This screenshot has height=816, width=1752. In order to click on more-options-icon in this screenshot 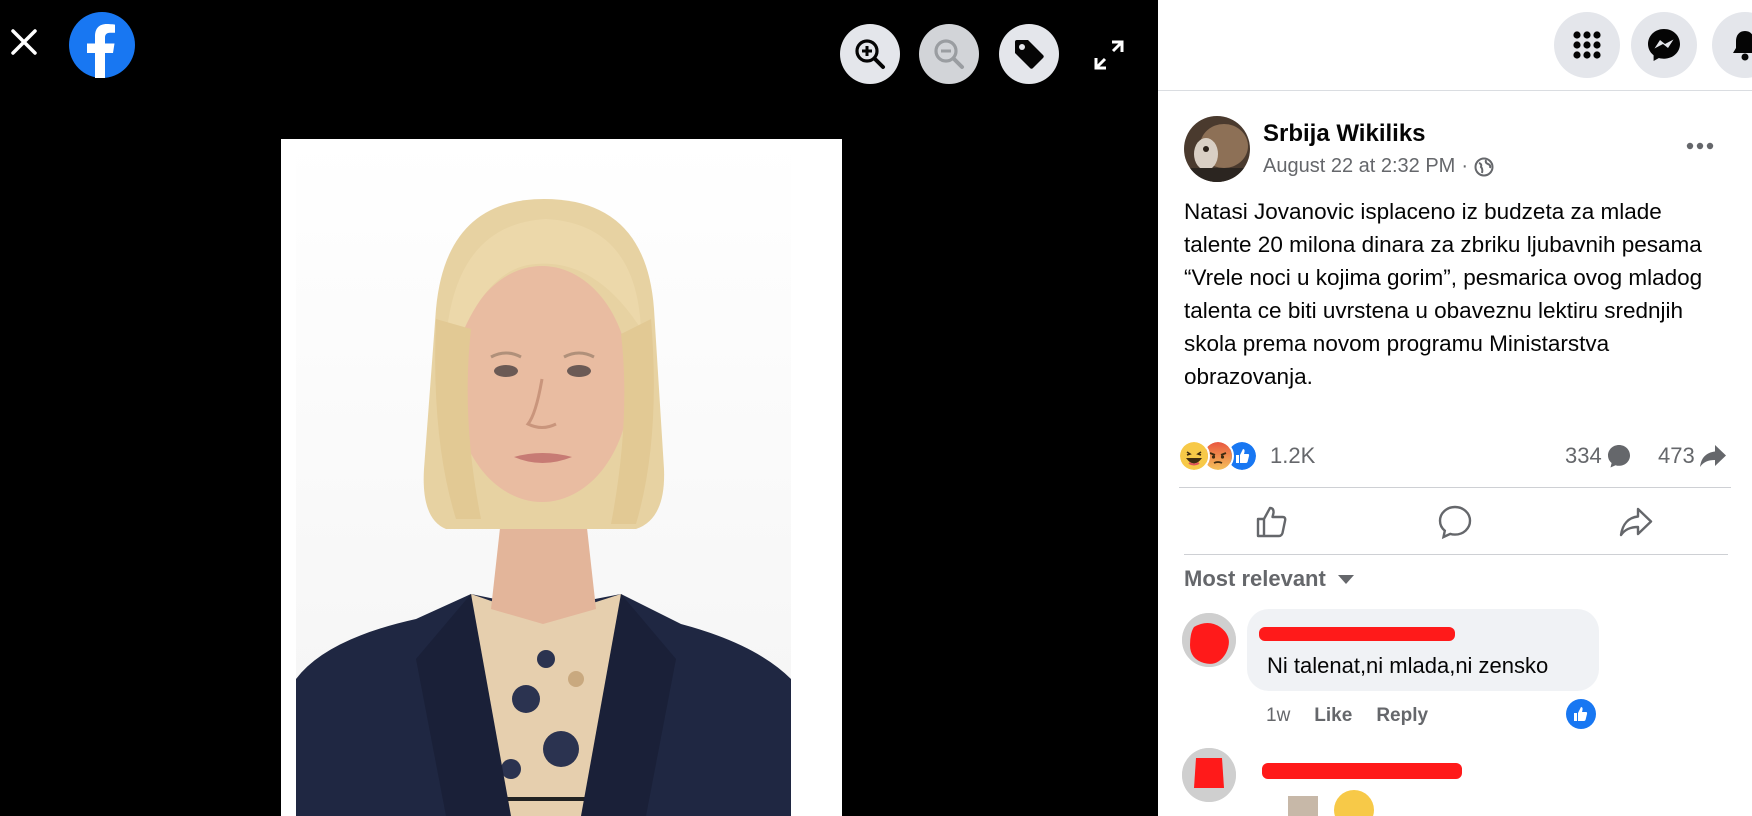, I will do `click(1700, 146)`.